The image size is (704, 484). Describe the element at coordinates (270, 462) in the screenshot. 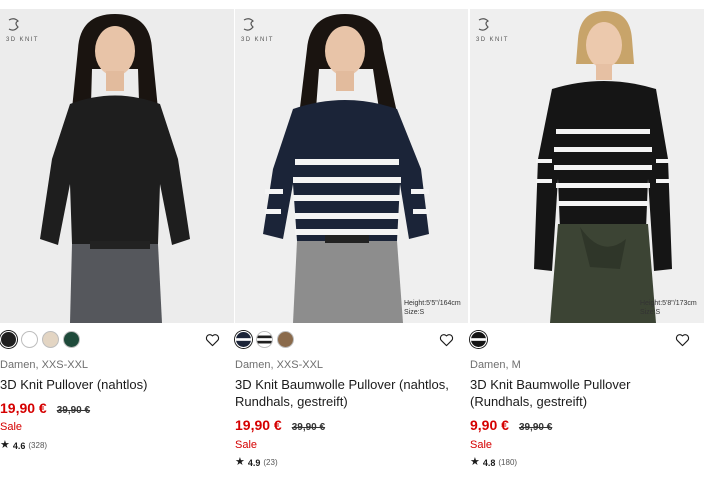

I see `review-count: (23)` at that location.